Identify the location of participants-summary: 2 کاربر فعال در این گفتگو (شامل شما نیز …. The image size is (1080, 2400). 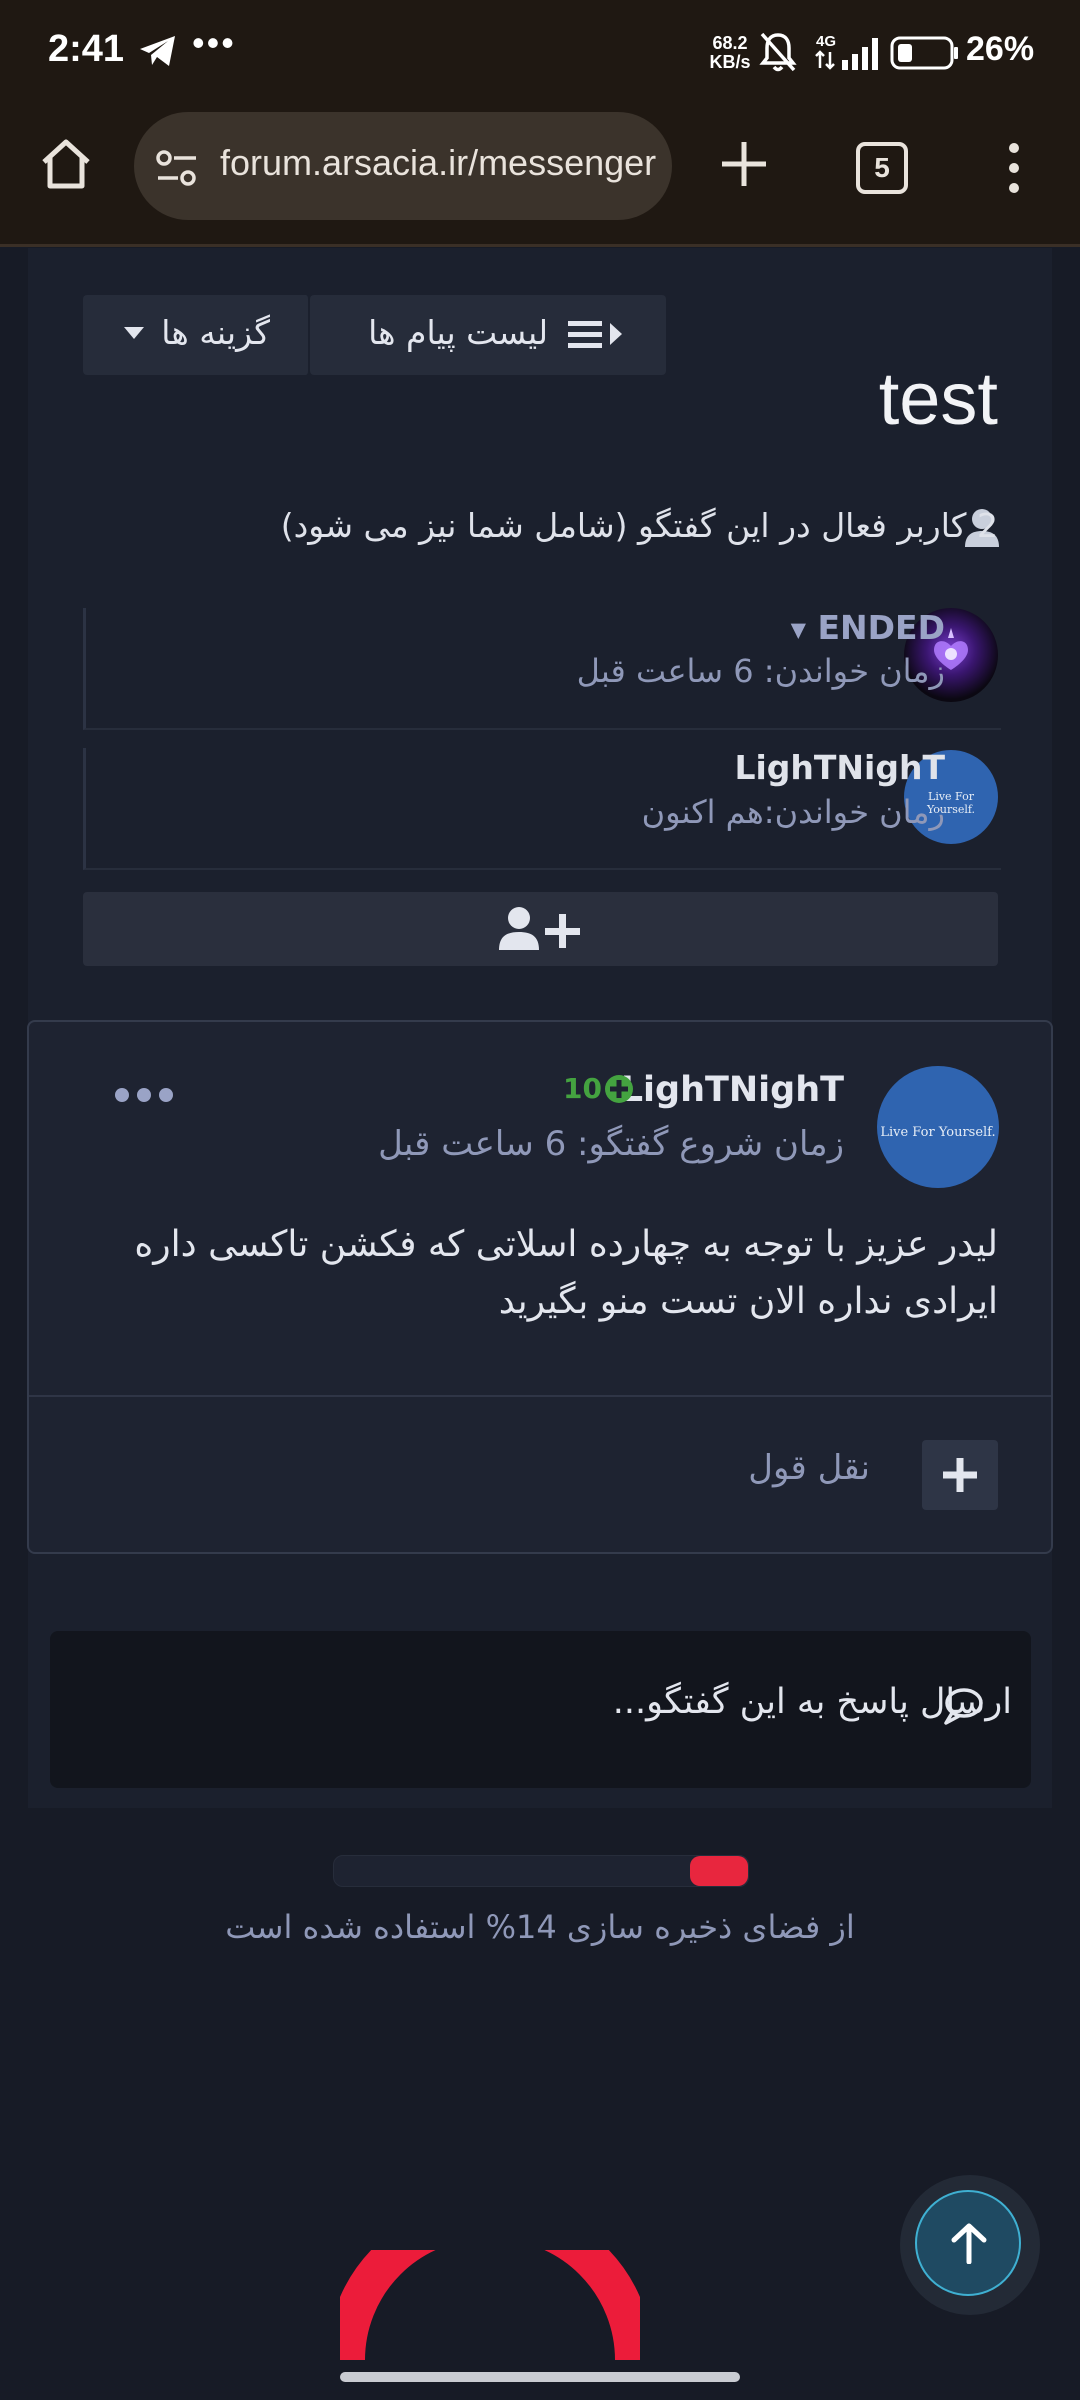
(639, 525).